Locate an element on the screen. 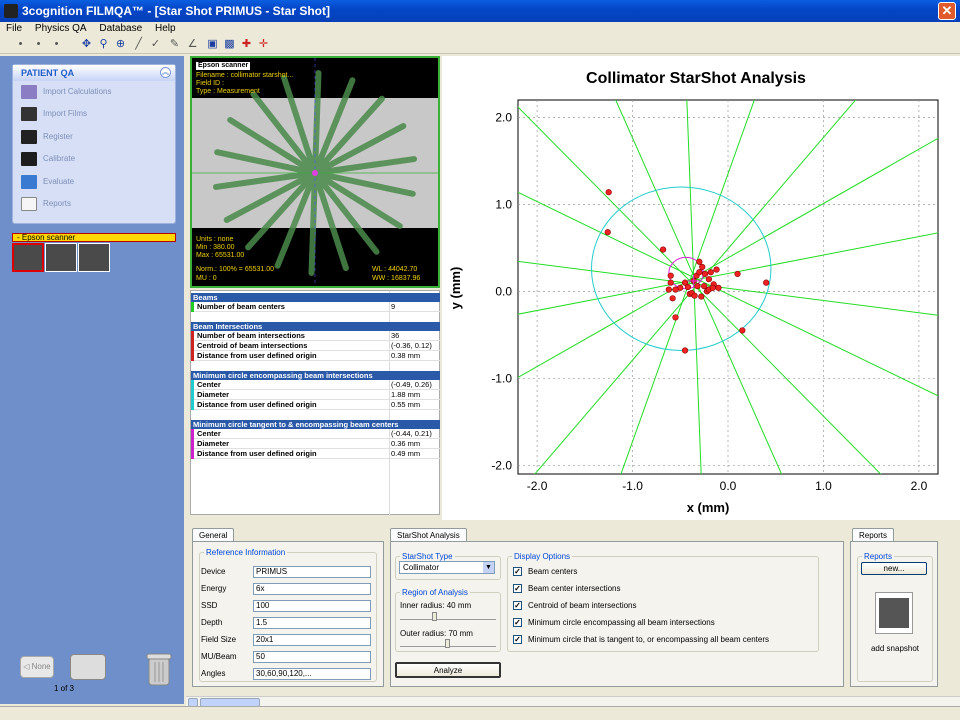 This screenshot has width=960, height=720. film-max: Max : 65531.00 is located at coordinates (220, 255).